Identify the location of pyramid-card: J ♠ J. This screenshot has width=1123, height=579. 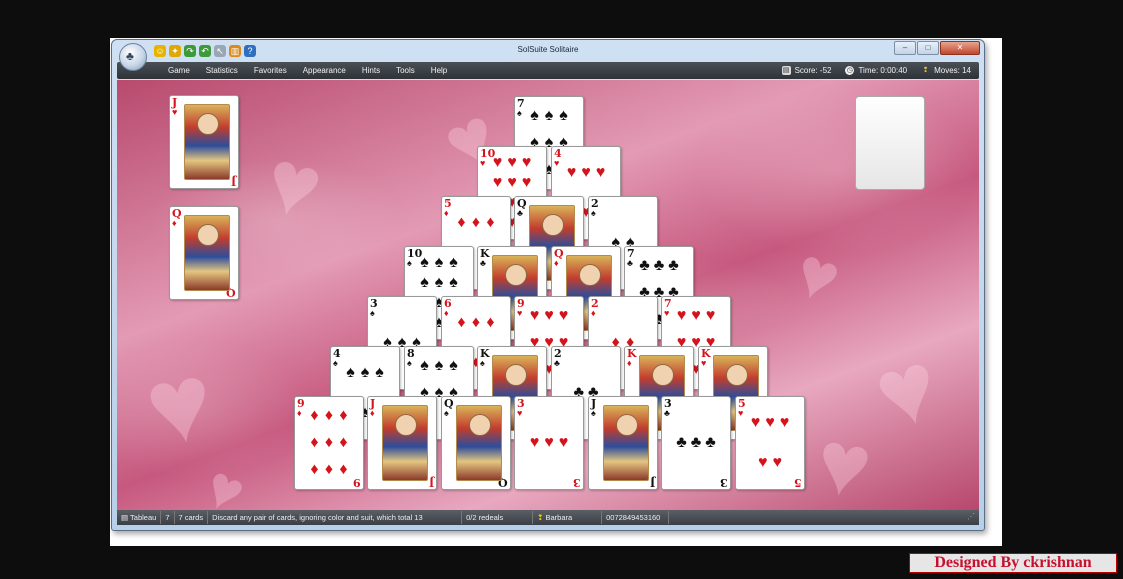
(623, 443).